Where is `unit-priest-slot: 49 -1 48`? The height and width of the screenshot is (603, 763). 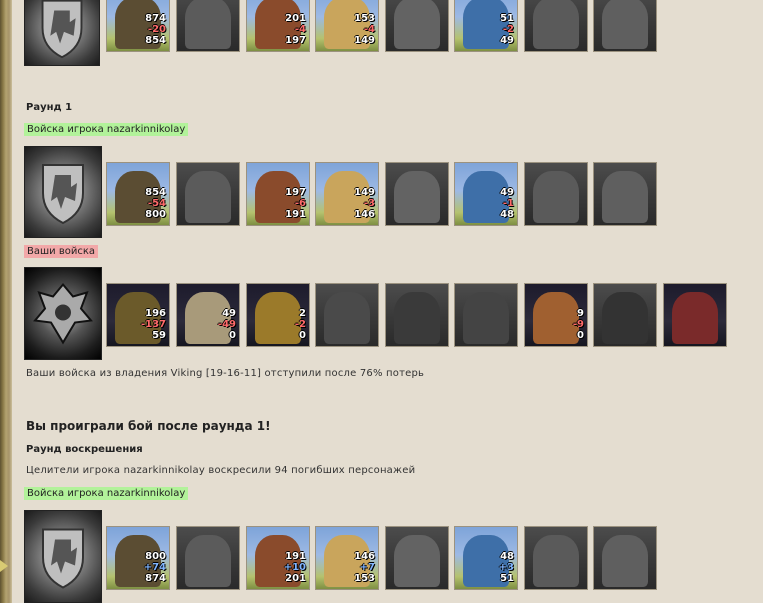 unit-priest-slot: 49 -1 48 is located at coordinates (486, 194).